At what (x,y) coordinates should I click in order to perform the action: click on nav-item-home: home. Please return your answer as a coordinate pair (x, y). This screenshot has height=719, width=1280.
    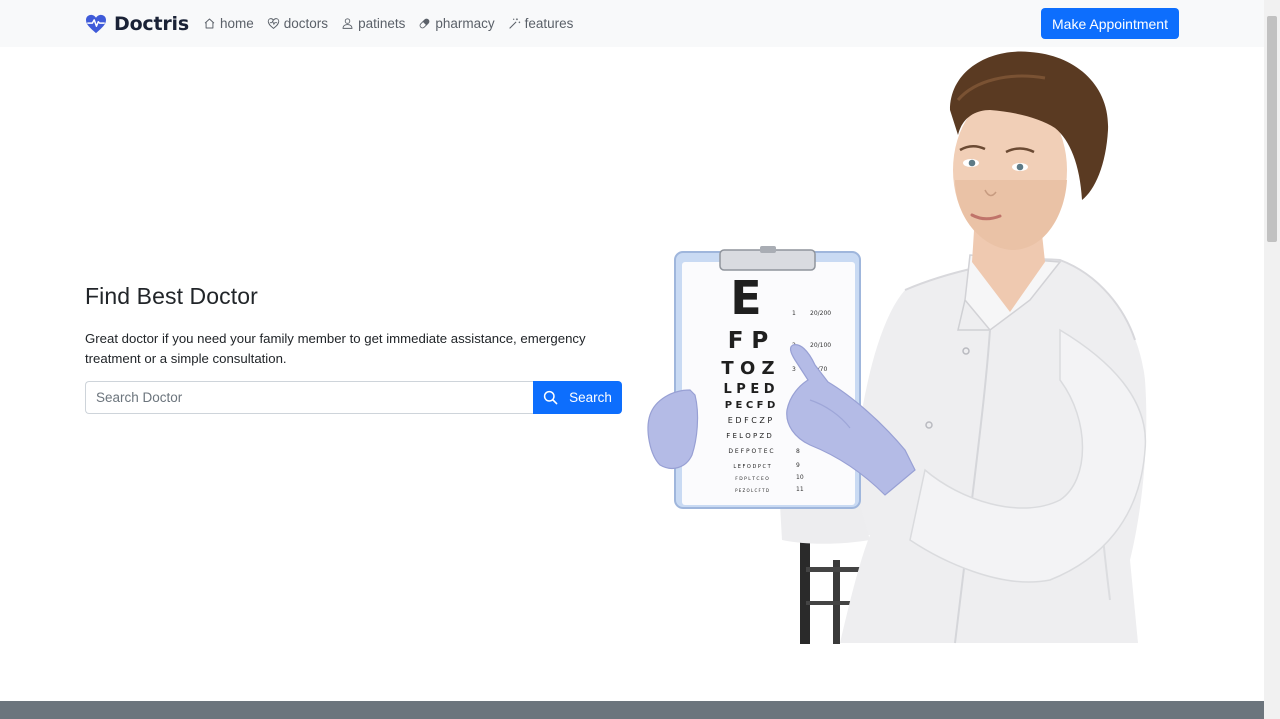
    Looking at the image, I should click on (228, 23).